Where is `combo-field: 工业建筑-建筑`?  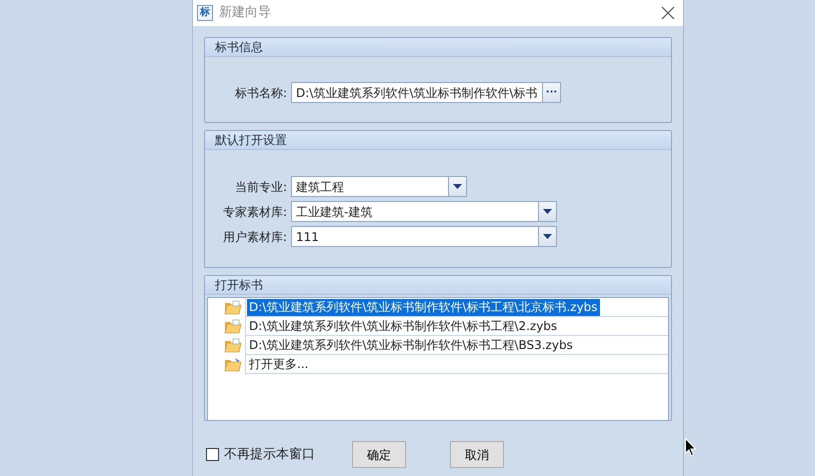 combo-field: 工业建筑-建筑 is located at coordinates (415, 211).